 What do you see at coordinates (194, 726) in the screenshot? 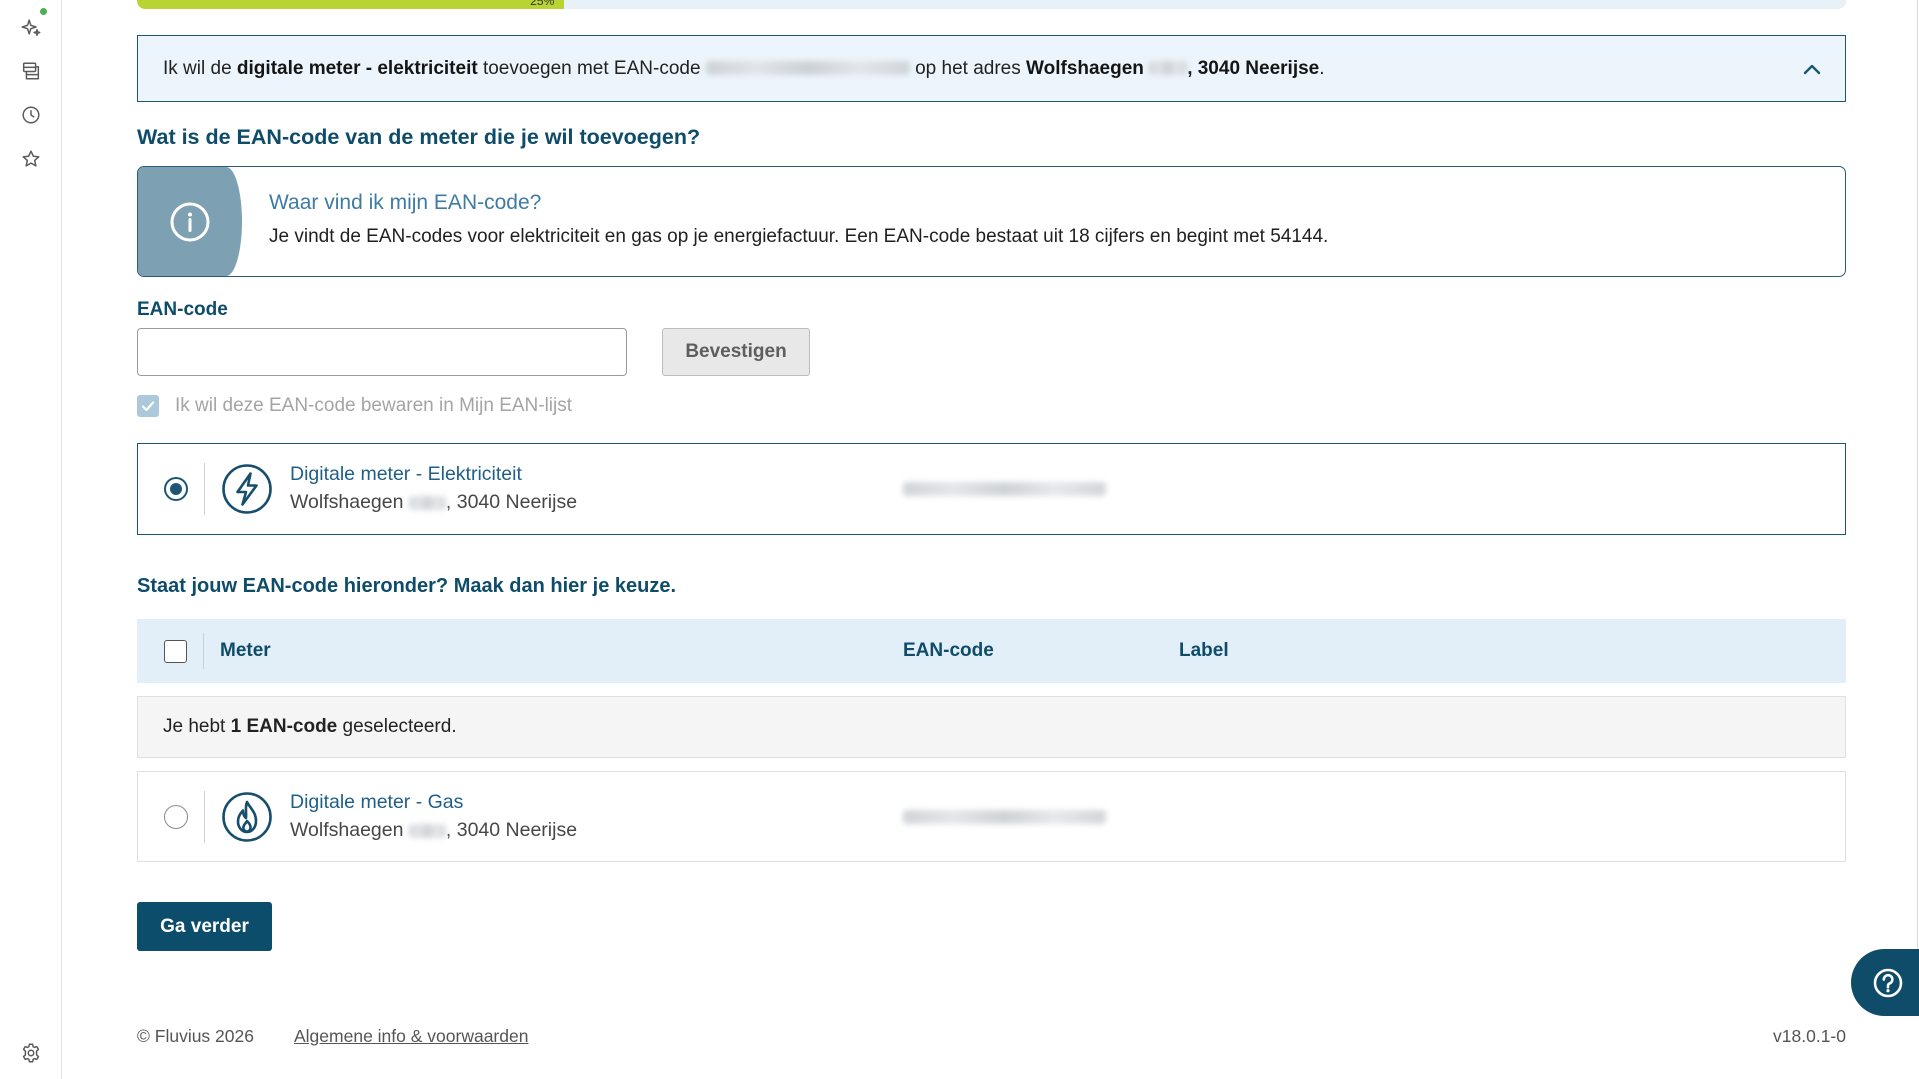
I see `selection-prefix: Je hebt` at bounding box center [194, 726].